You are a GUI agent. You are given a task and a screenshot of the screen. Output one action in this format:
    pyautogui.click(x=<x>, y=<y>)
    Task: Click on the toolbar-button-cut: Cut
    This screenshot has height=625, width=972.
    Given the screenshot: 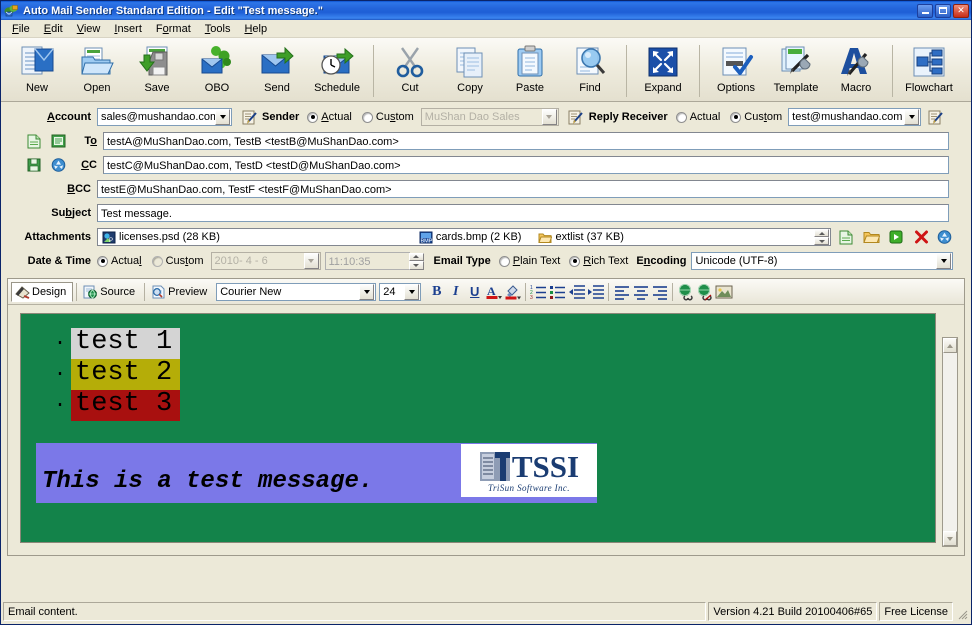 What is the action you would take?
    pyautogui.click(x=410, y=67)
    